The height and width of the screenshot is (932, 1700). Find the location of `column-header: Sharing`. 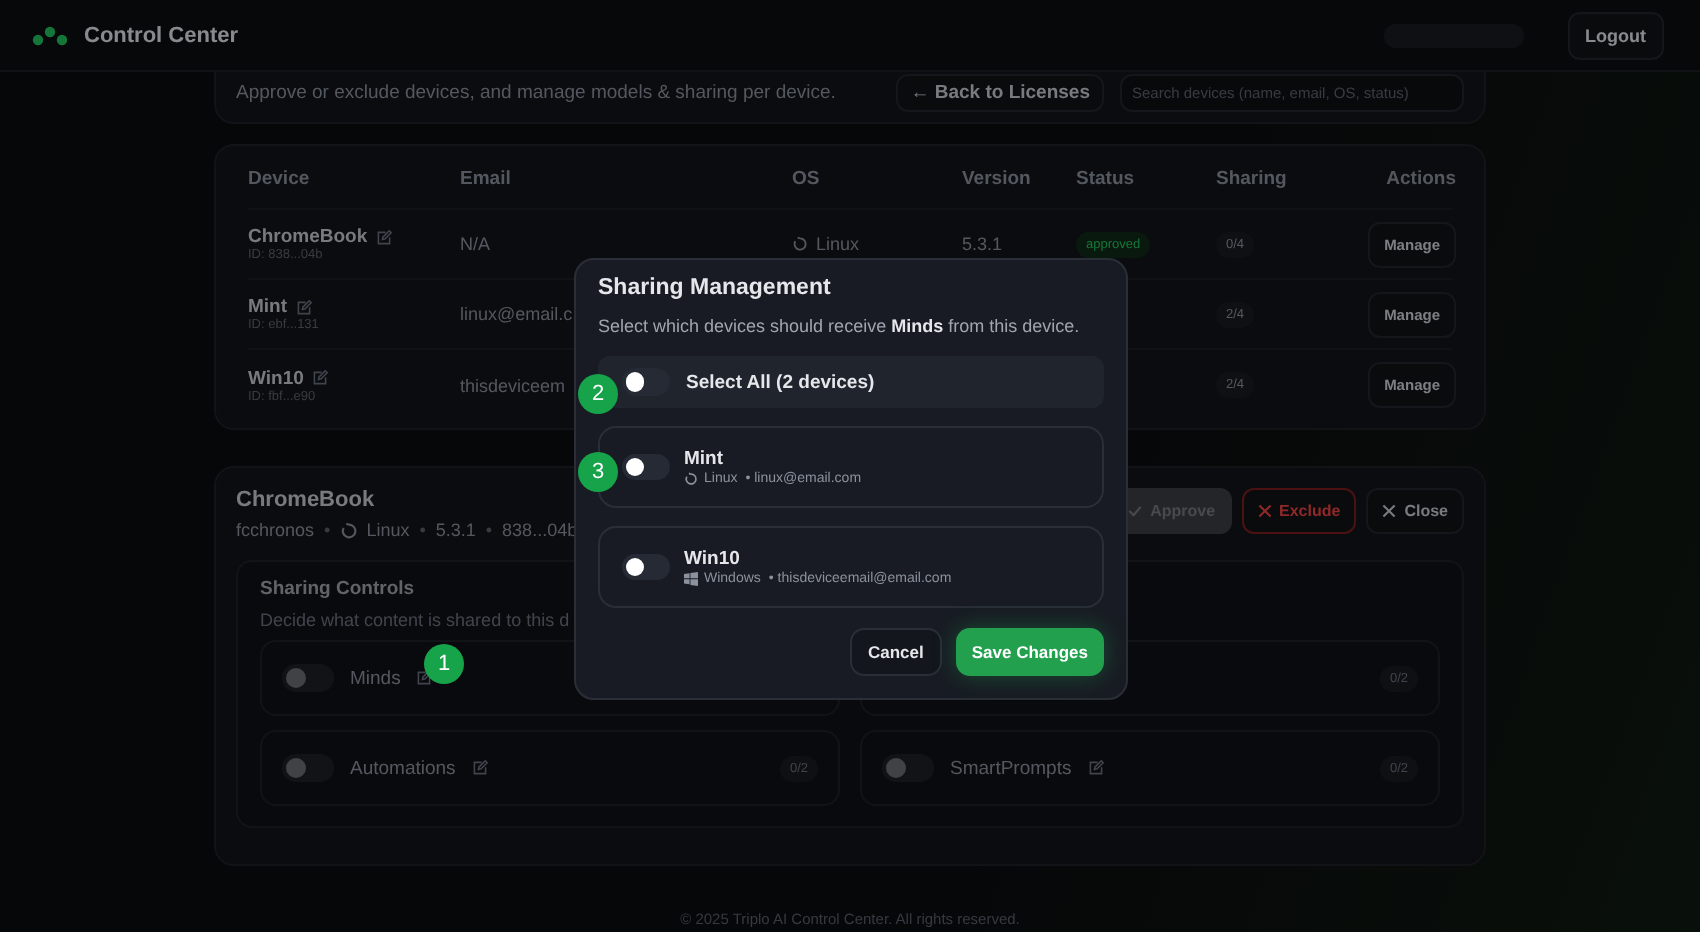

column-header: Sharing is located at coordinates (1252, 179).